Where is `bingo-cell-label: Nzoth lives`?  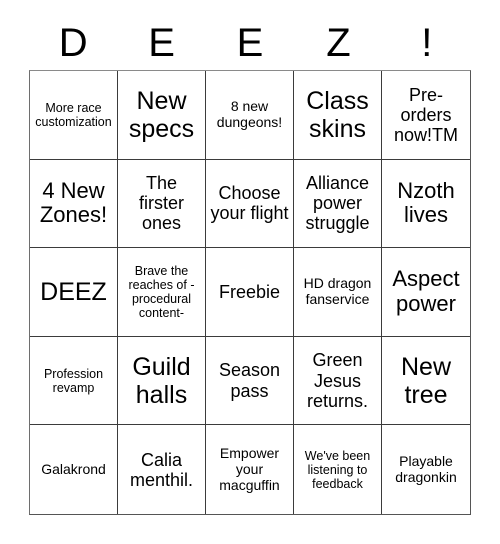
bingo-cell-label: Nzoth lives is located at coordinates (426, 202).